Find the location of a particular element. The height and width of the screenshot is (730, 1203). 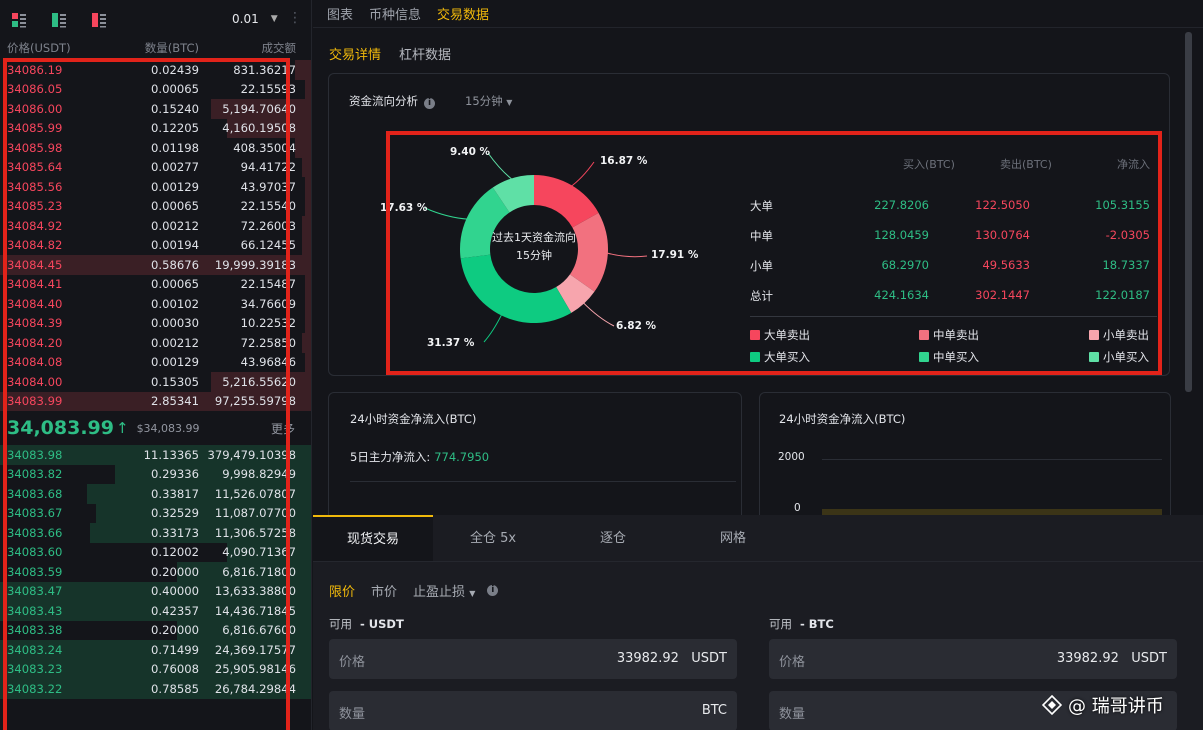

row-total: 11,306.57258 is located at coordinates (255, 532).